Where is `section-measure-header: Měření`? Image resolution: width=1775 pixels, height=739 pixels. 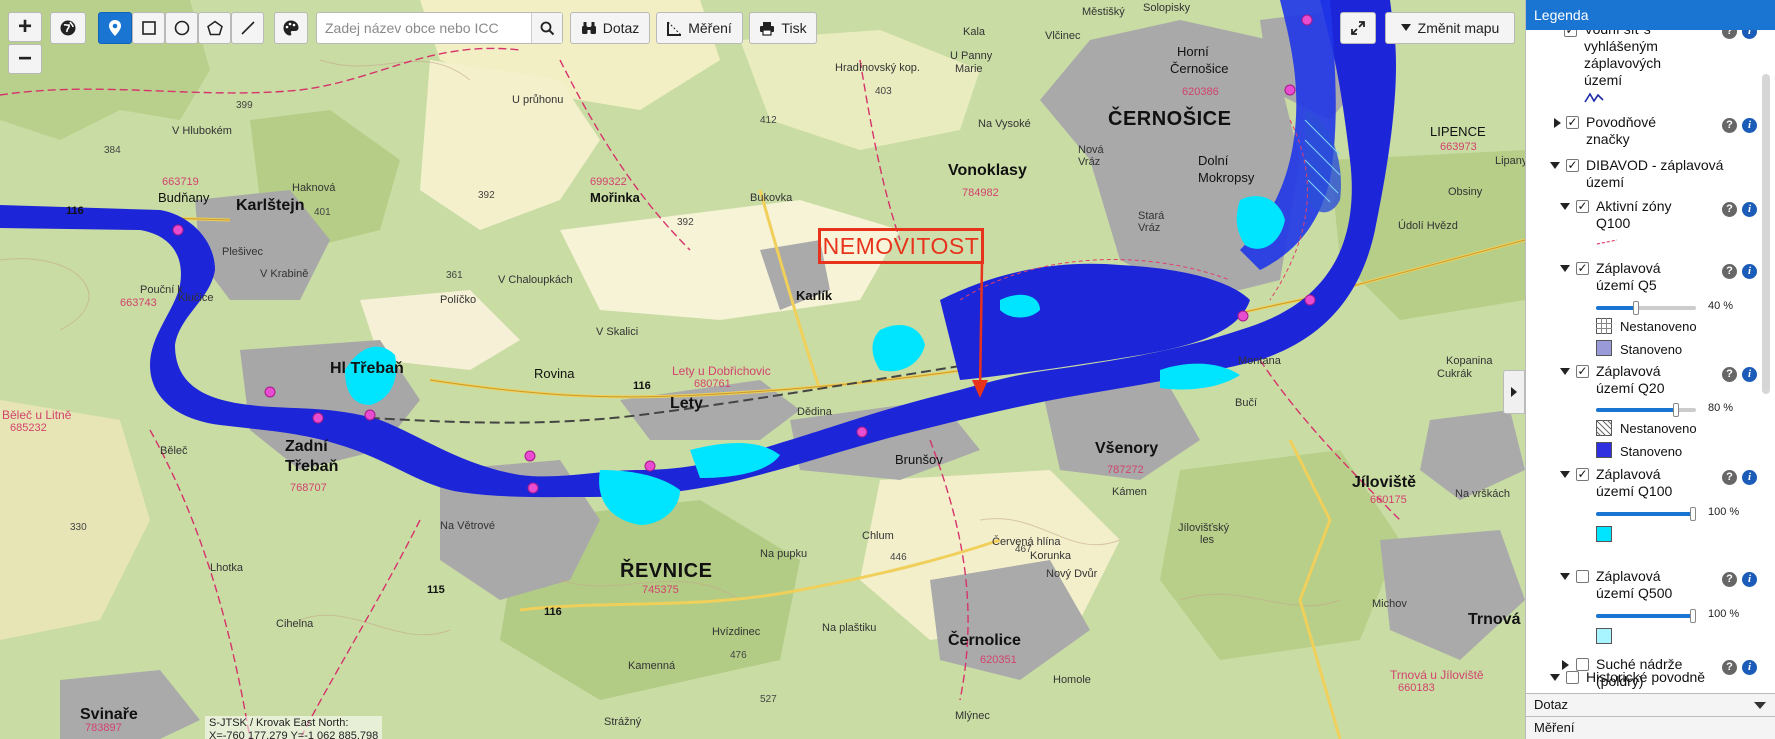
section-measure-header: Měření is located at coordinates (1650, 727).